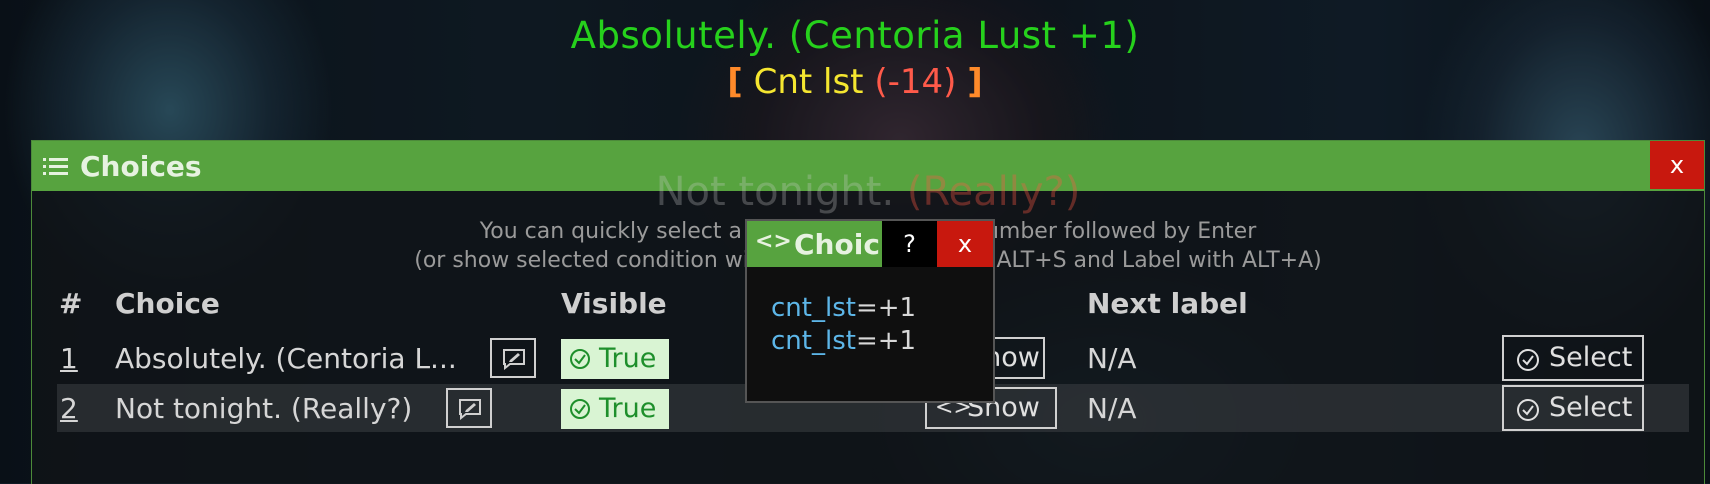 The width and height of the screenshot is (1710, 484). What do you see at coordinates (167, 303) in the screenshot?
I see `column-header-choice: Choice` at bounding box center [167, 303].